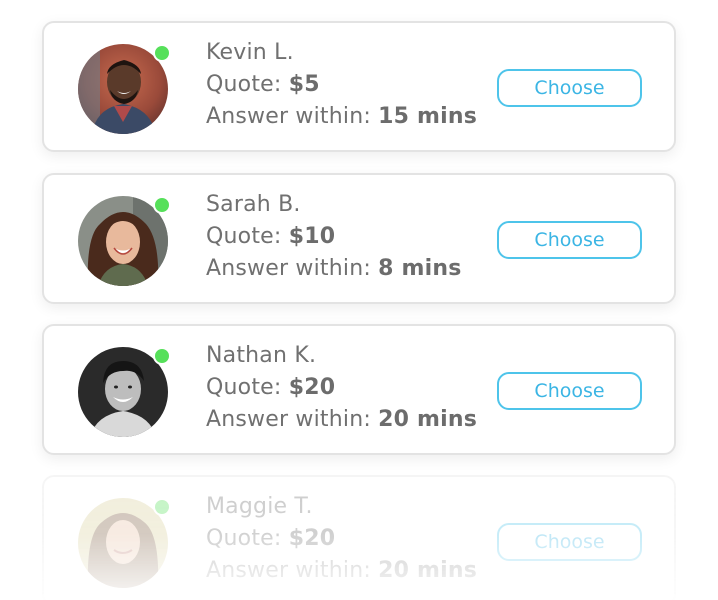  I want to click on expert-name: Nathan K., so click(261, 355).